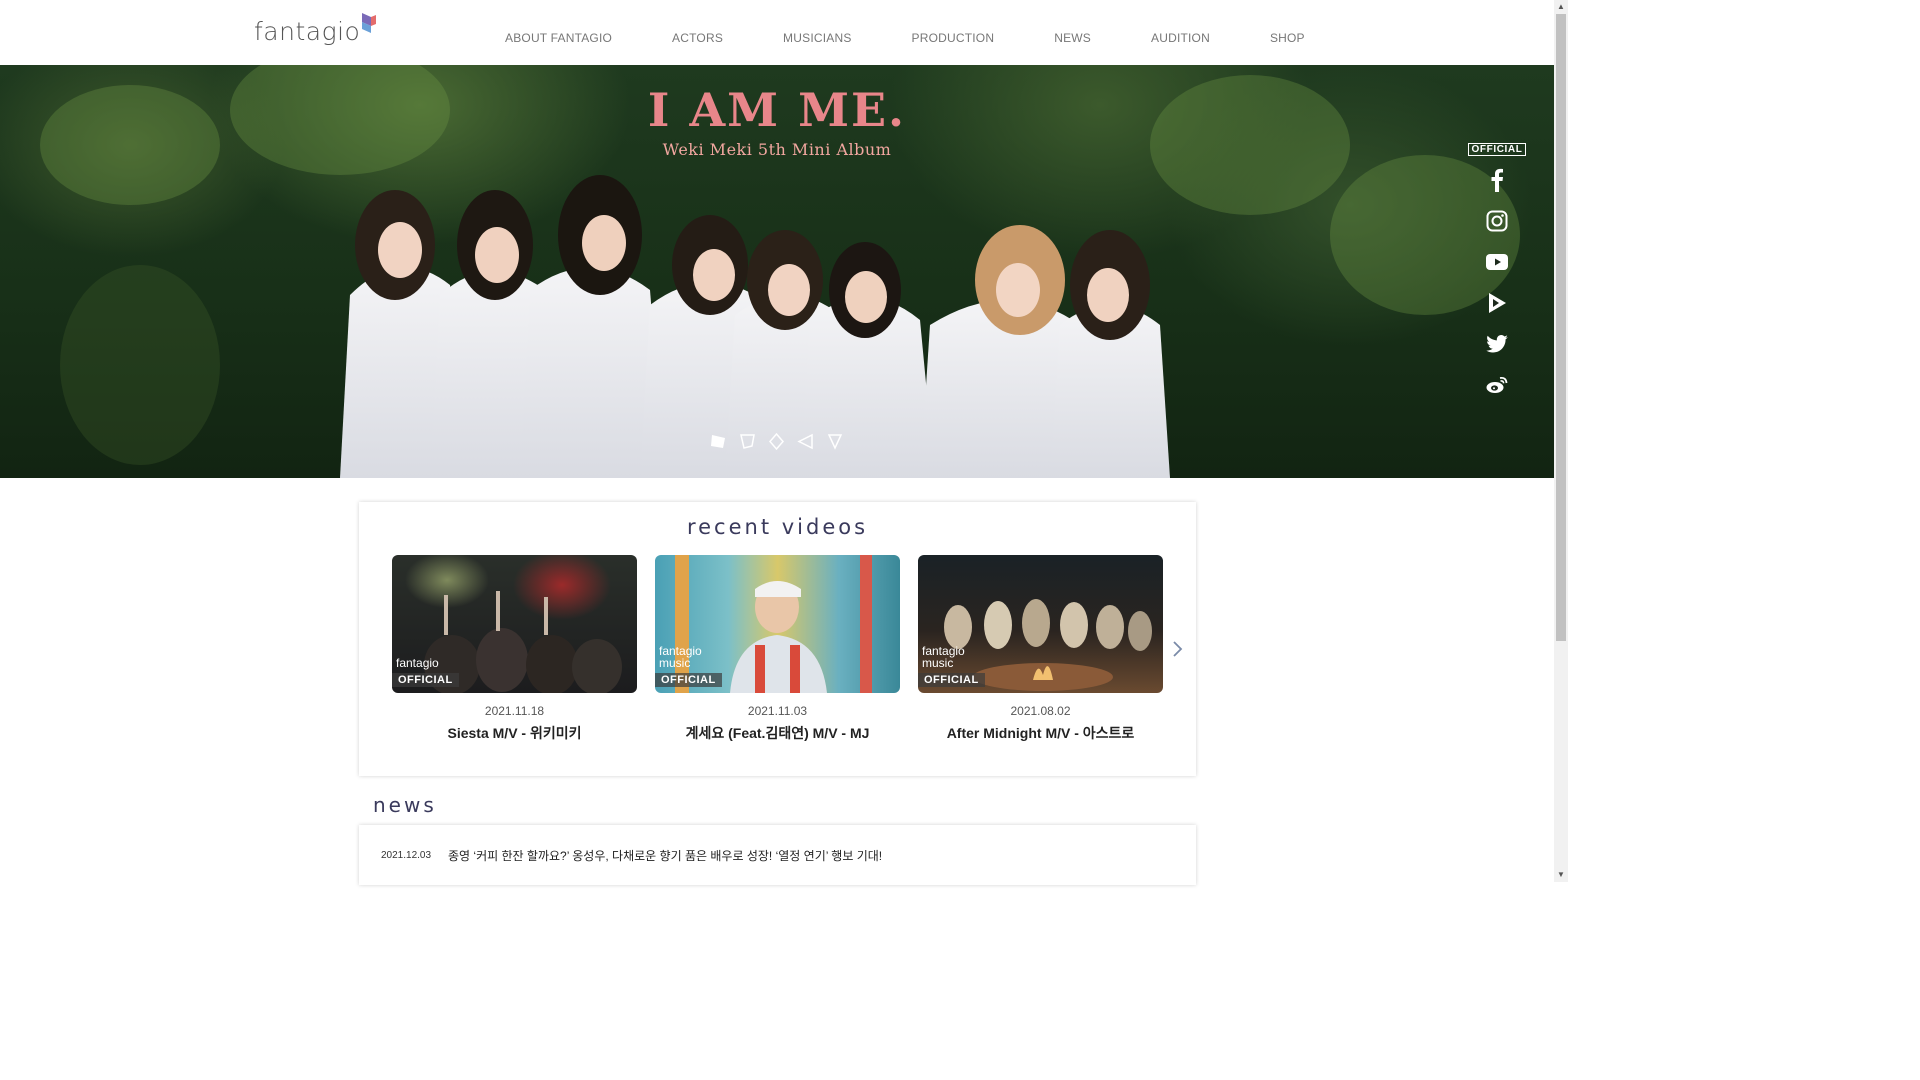 This screenshot has width=1920, height=1080. I want to click on nav-actors: ACTORS, so click(697, 38).